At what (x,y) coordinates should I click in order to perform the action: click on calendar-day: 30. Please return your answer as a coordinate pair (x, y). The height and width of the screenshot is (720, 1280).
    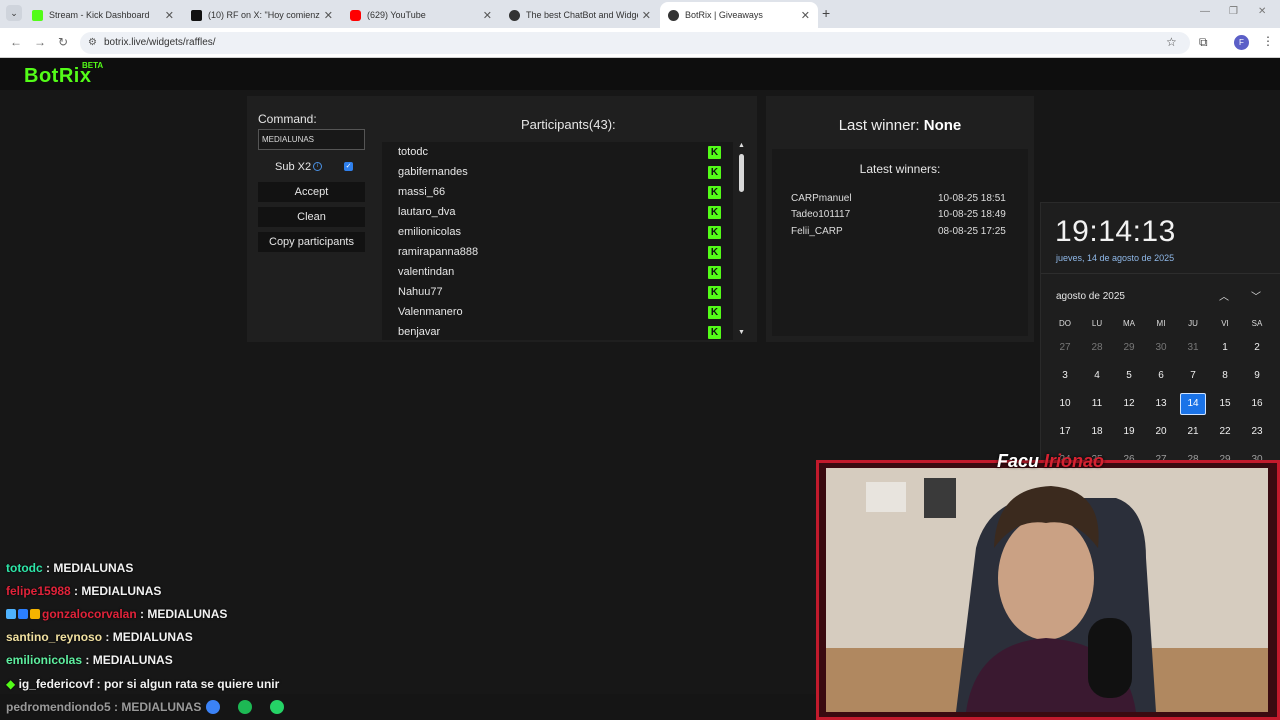
    Looking at the image, I should click on (1161, 347).